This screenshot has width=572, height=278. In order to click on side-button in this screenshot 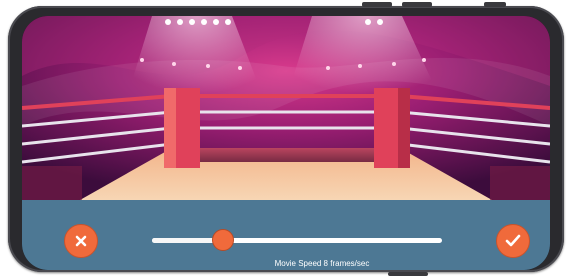, I will do `click(408, 274)`.